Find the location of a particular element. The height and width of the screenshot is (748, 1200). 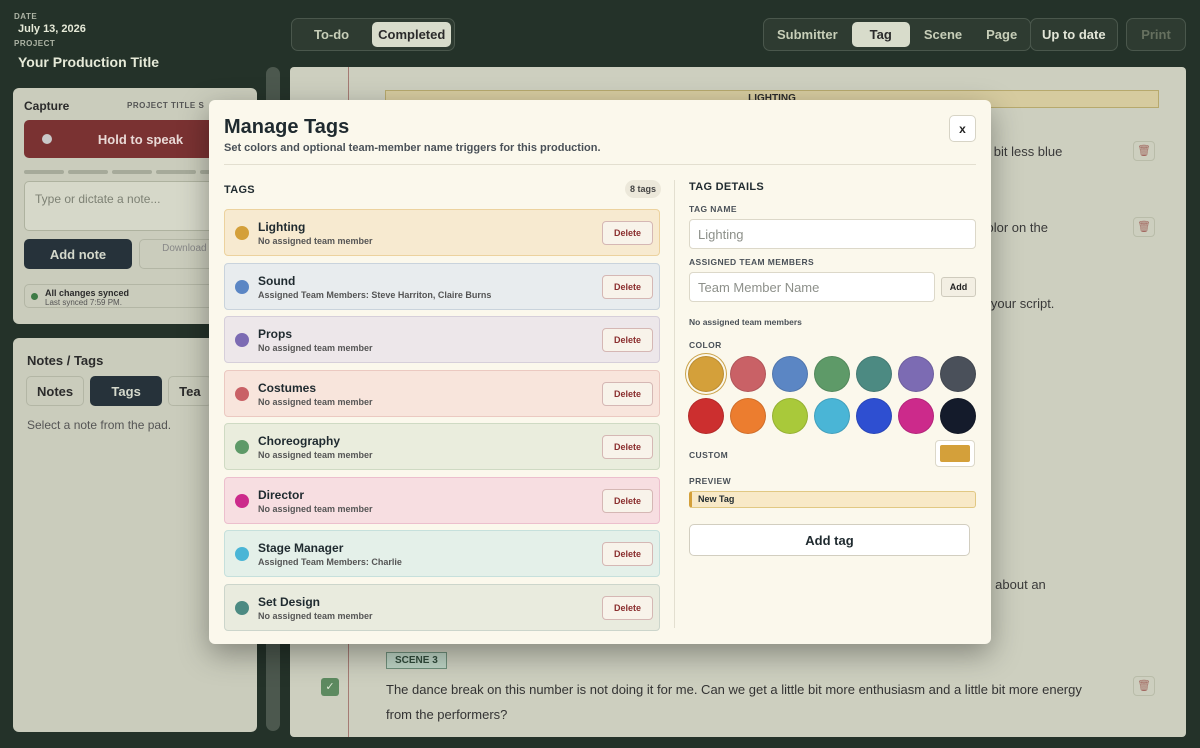

tag-name: Costumes is located at coordinates (287, 387).